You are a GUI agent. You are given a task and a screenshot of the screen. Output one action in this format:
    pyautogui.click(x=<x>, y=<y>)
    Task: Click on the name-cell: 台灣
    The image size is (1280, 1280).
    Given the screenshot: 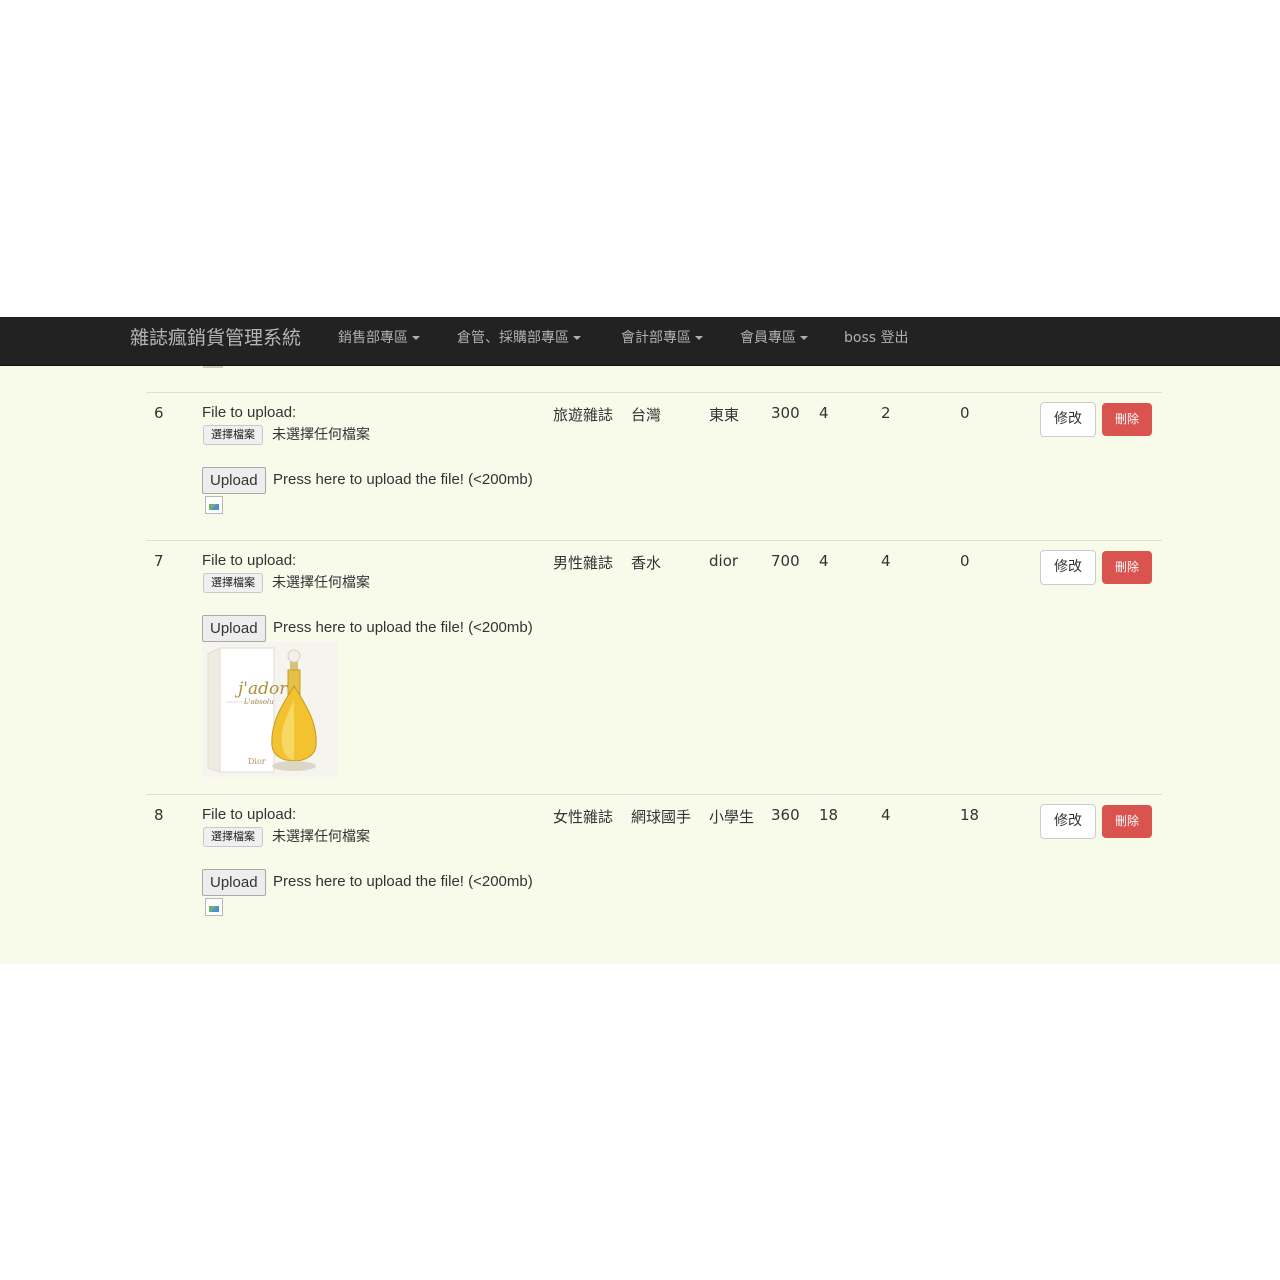 What is the action you would take?
    pyautogui.click(x=646, y=415)
    